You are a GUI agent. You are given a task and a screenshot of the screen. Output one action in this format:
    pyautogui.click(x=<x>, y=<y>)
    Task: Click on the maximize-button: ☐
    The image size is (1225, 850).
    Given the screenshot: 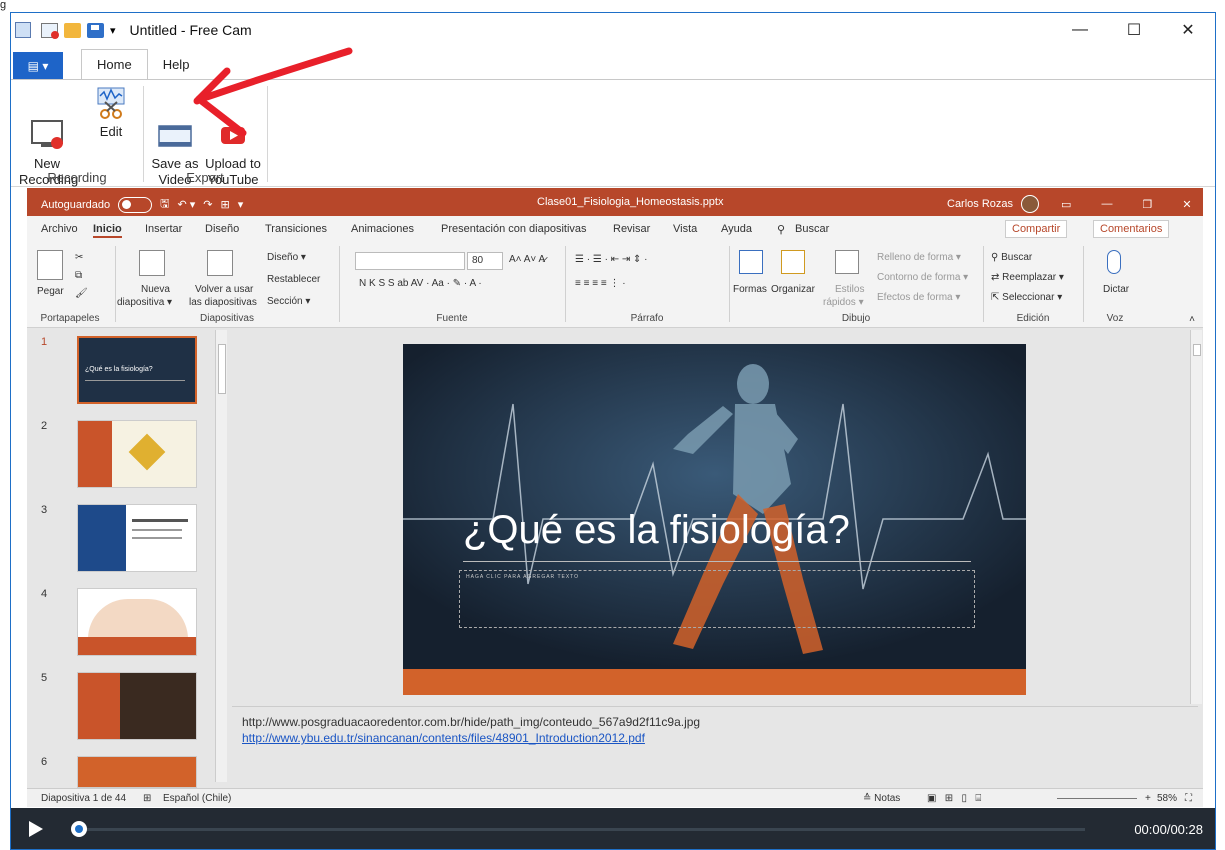 What is the action you would take?
    pyautogui.click(x=1134, y=30)
    